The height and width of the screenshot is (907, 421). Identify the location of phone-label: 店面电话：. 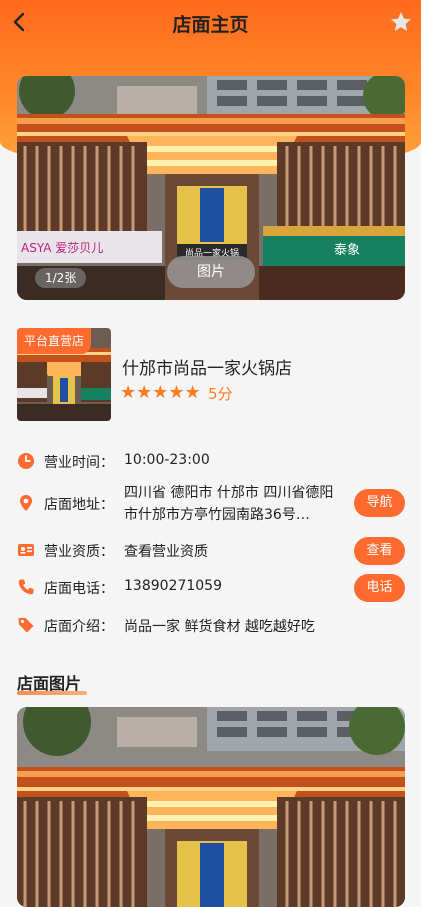
(79, 589).